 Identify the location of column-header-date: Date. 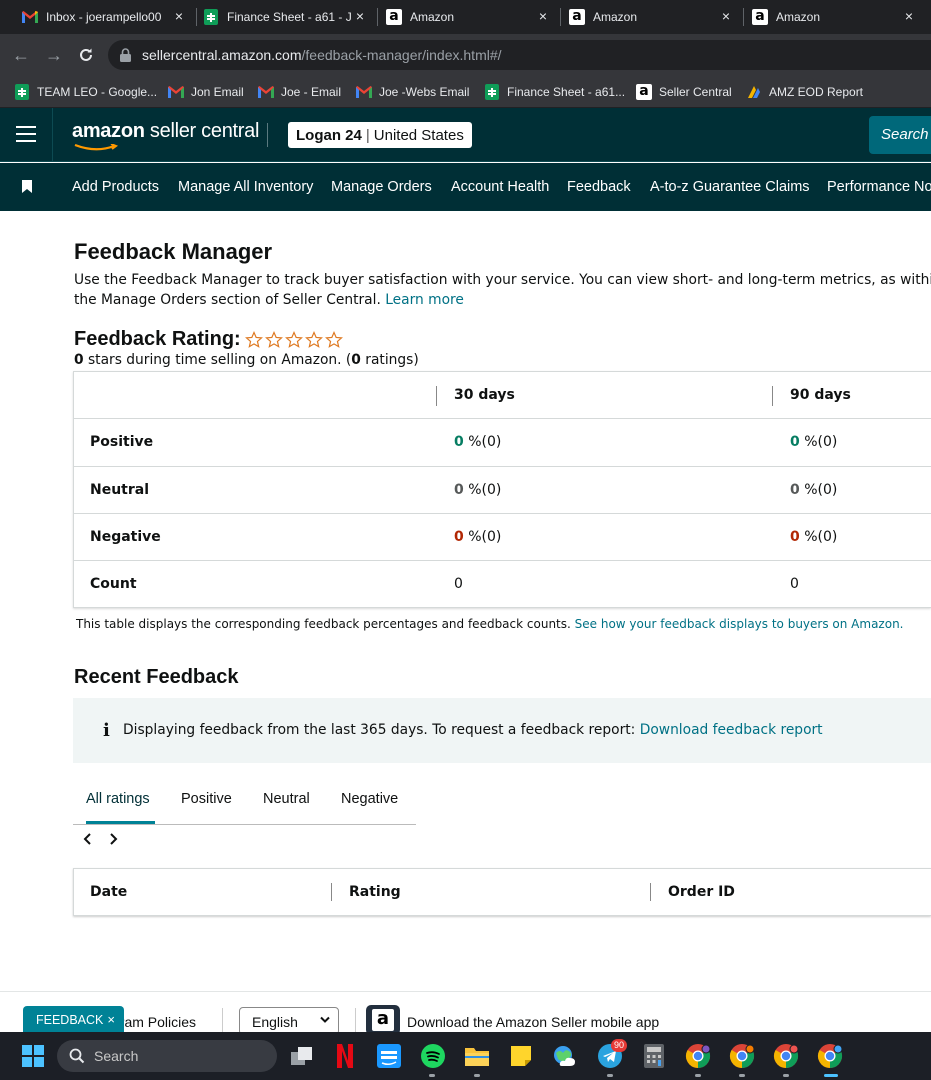
(108, 892).